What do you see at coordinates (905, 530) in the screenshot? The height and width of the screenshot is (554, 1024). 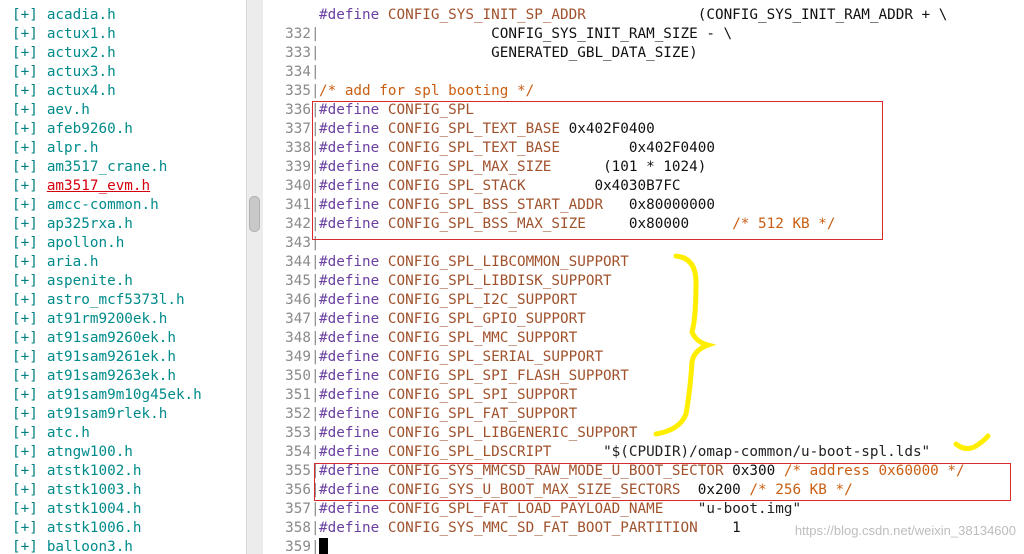 I see `watermark-text: https://blog.csdn.net/weixin_38134600` at bounding box center [905, 530].